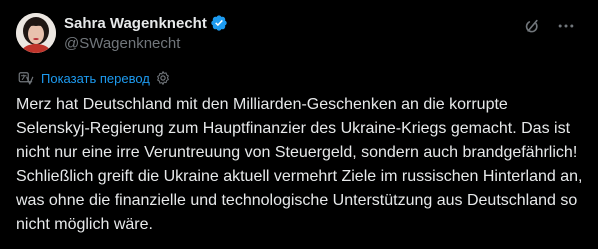  What do you see at coordinates (163, 78) in the screenshot?
I see `gear-icon` at bounding box center [163, 78].